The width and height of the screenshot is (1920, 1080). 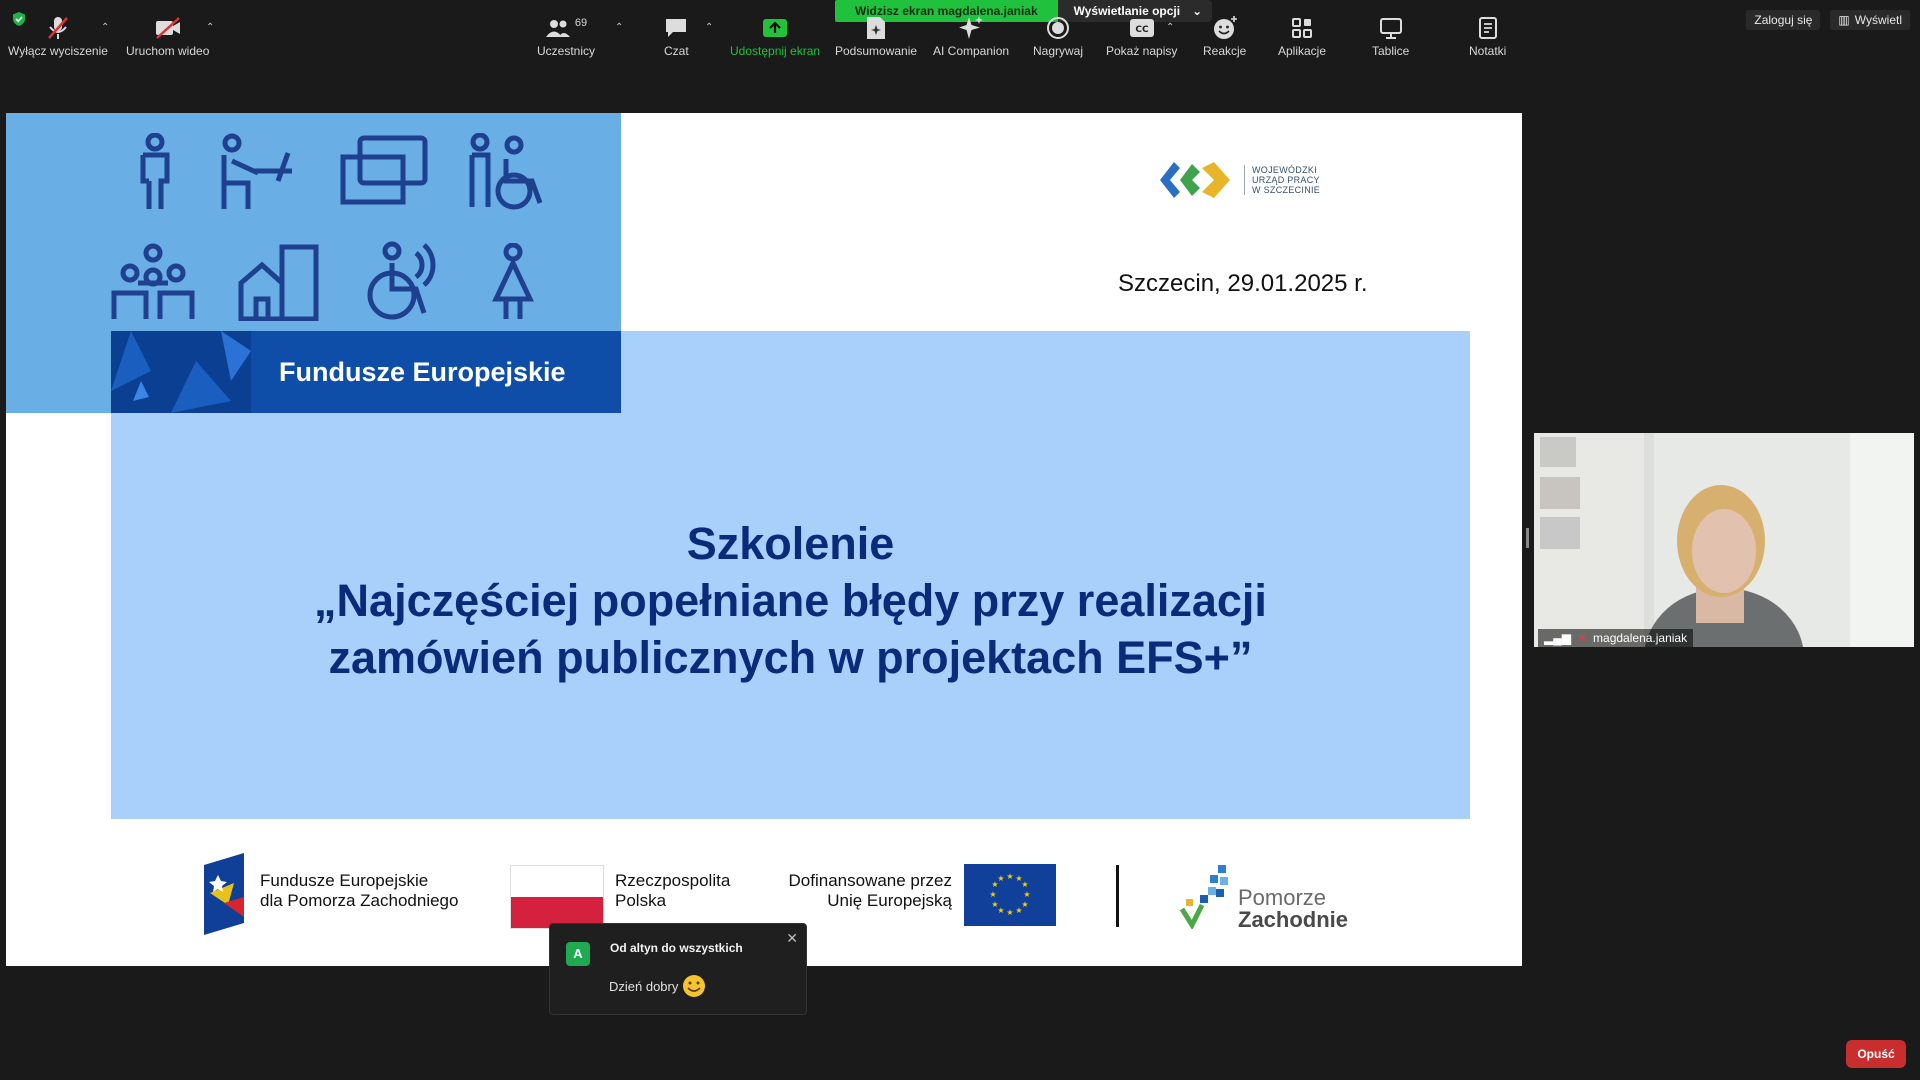 What do you see at coordinates (876, 36) in the screenshot?
I see `summary-button: Podsumowanie` at bounding box center [876, 36].